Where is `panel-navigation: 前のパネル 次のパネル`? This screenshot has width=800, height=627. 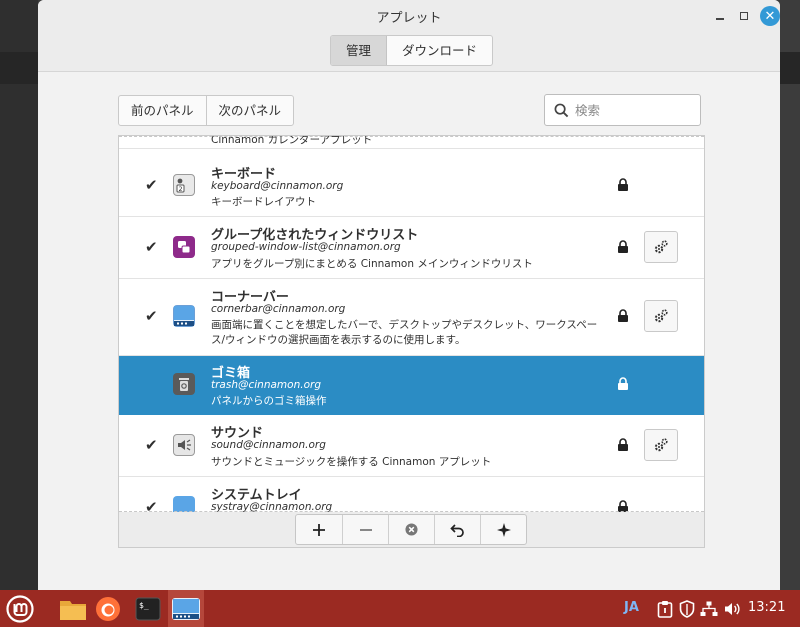 panel-navigation: 前のパネル 次のパネル is located at coordinates (206, 110).